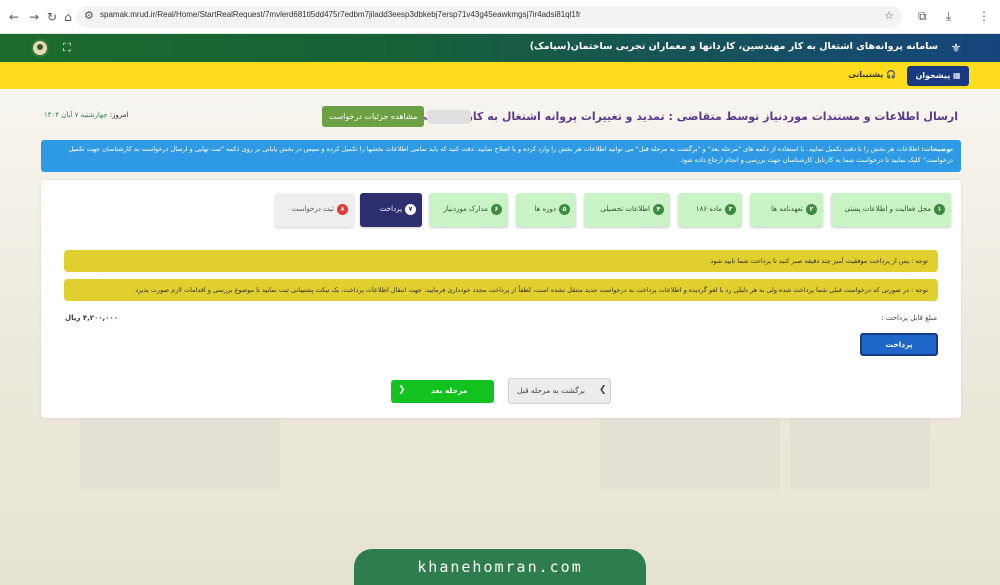 The height and width of the screenshot is (585, 1000). I want to click on step-number: ۲, so click(811, 209).